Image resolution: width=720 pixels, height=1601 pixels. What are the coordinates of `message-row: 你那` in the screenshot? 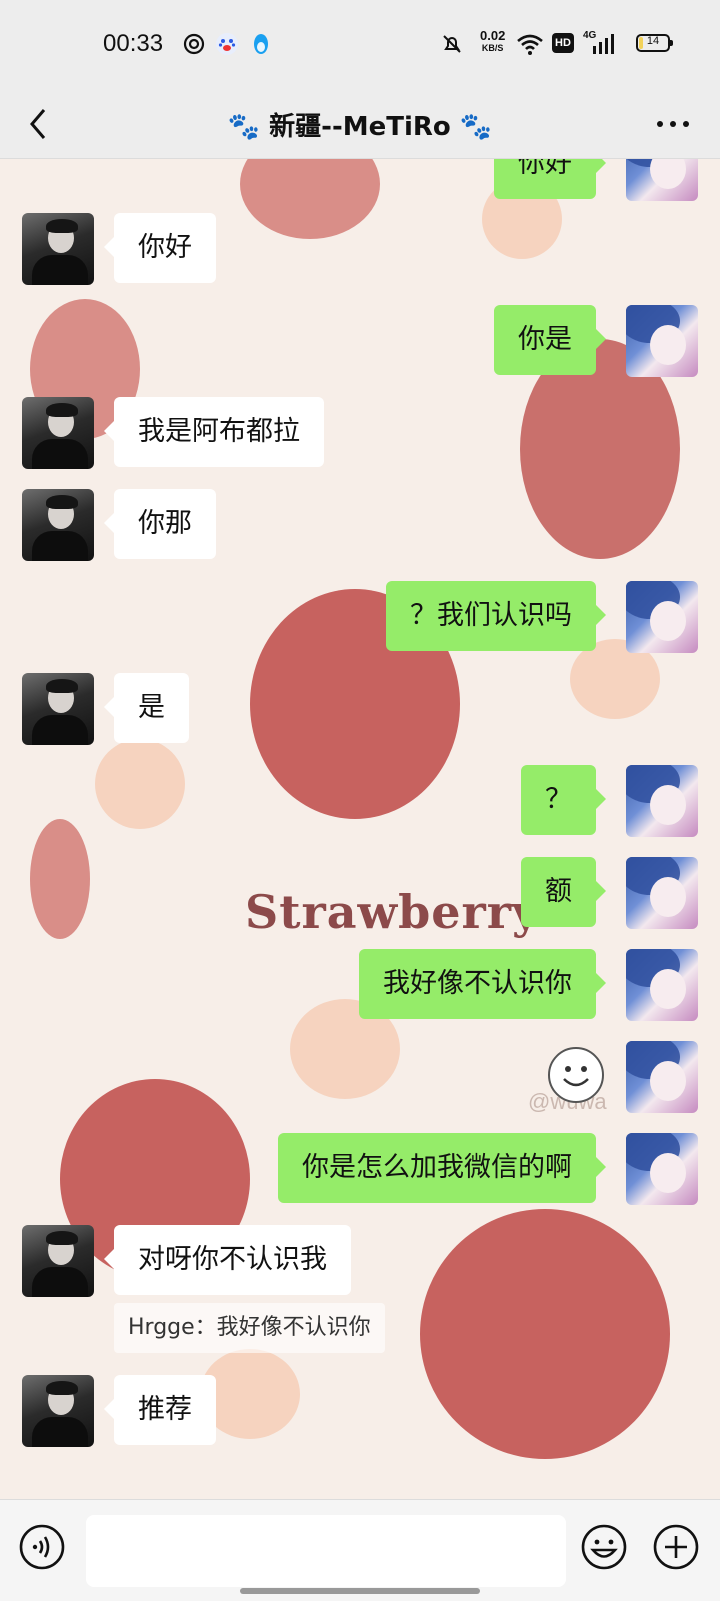 It's located at (360, 525).